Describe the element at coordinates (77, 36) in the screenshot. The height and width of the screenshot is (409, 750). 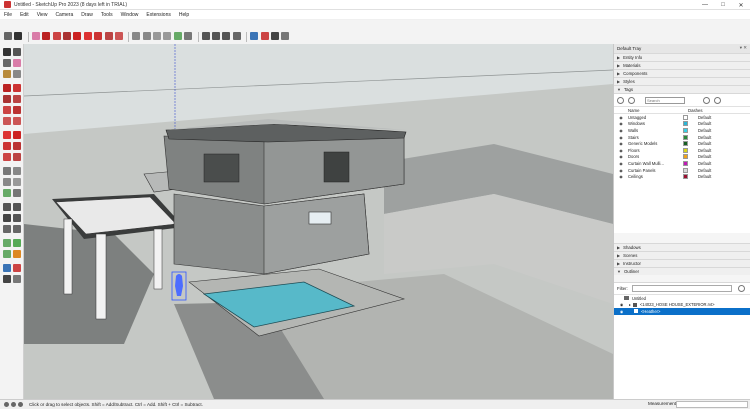
I see `push-pull-icon` at that location.